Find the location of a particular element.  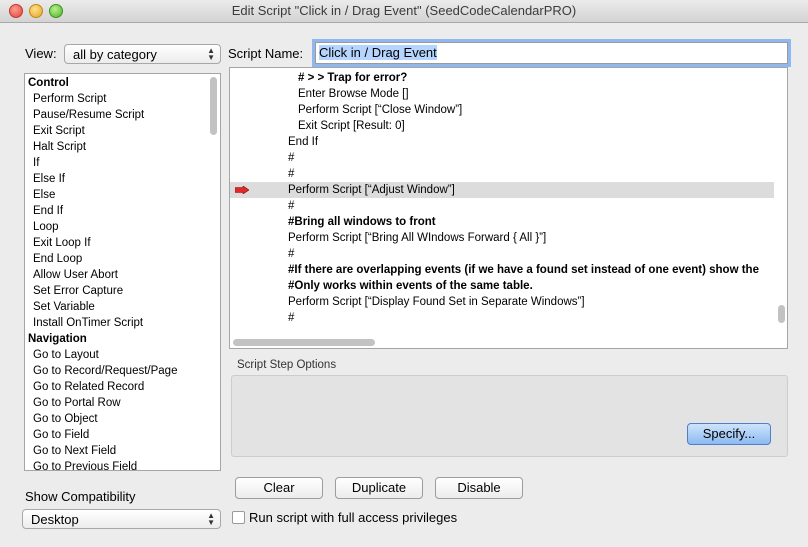

step-item: Else is located at coordinates (122, 195).